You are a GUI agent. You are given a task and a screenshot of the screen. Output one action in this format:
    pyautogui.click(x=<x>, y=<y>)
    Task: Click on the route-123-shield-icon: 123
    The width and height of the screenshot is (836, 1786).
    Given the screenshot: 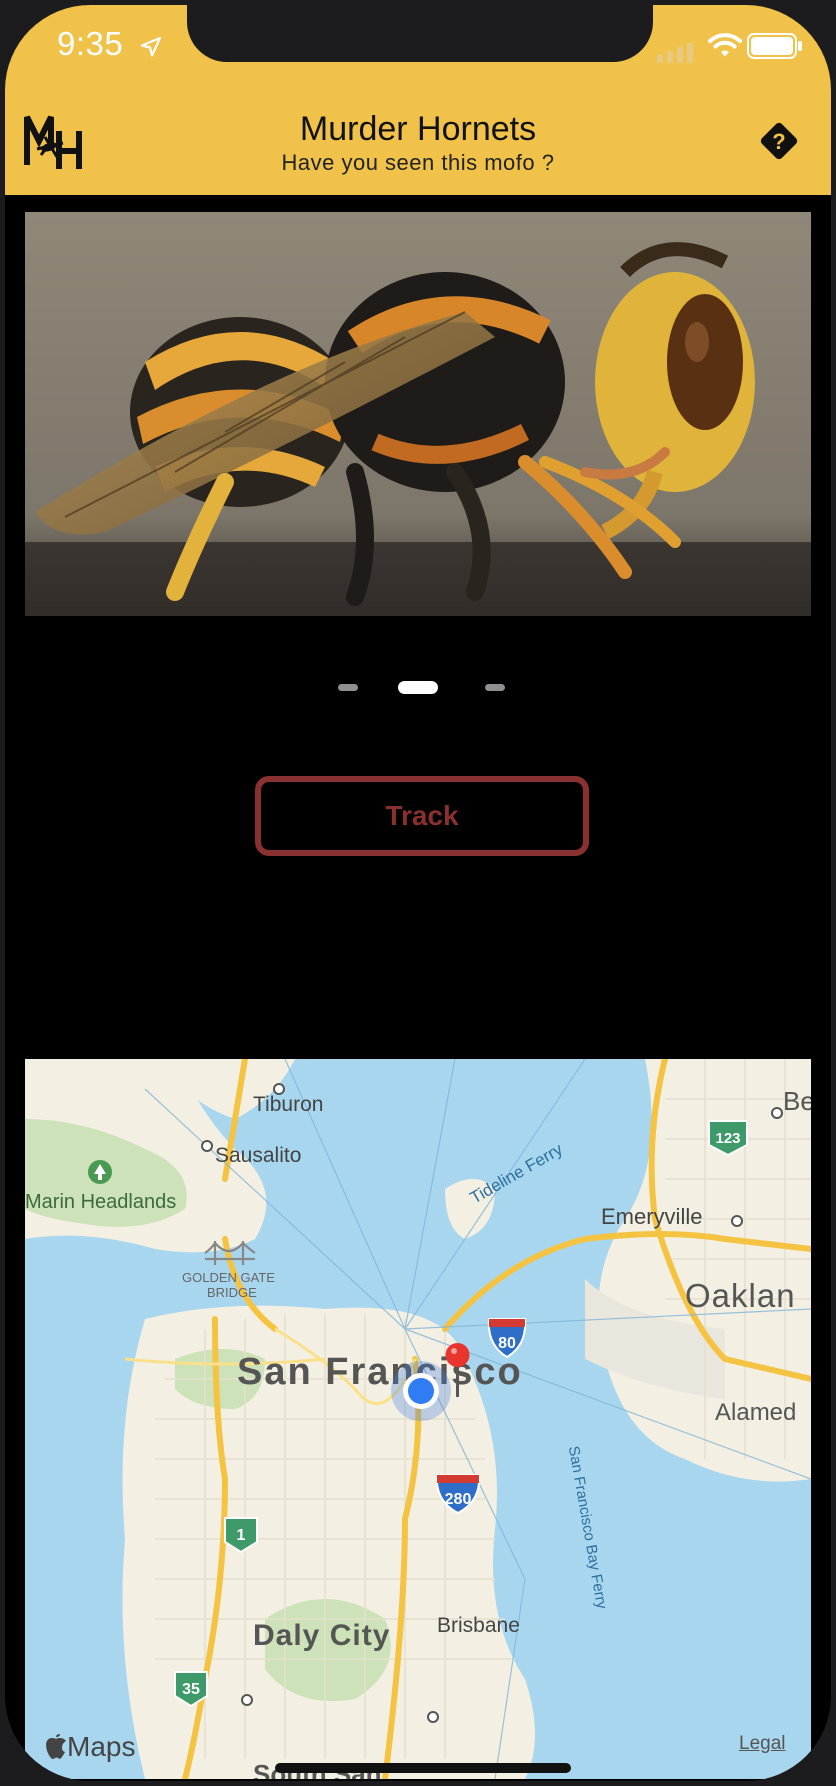 What is the action you would take?
    pyautogui.click(x=728, y=1138)
    